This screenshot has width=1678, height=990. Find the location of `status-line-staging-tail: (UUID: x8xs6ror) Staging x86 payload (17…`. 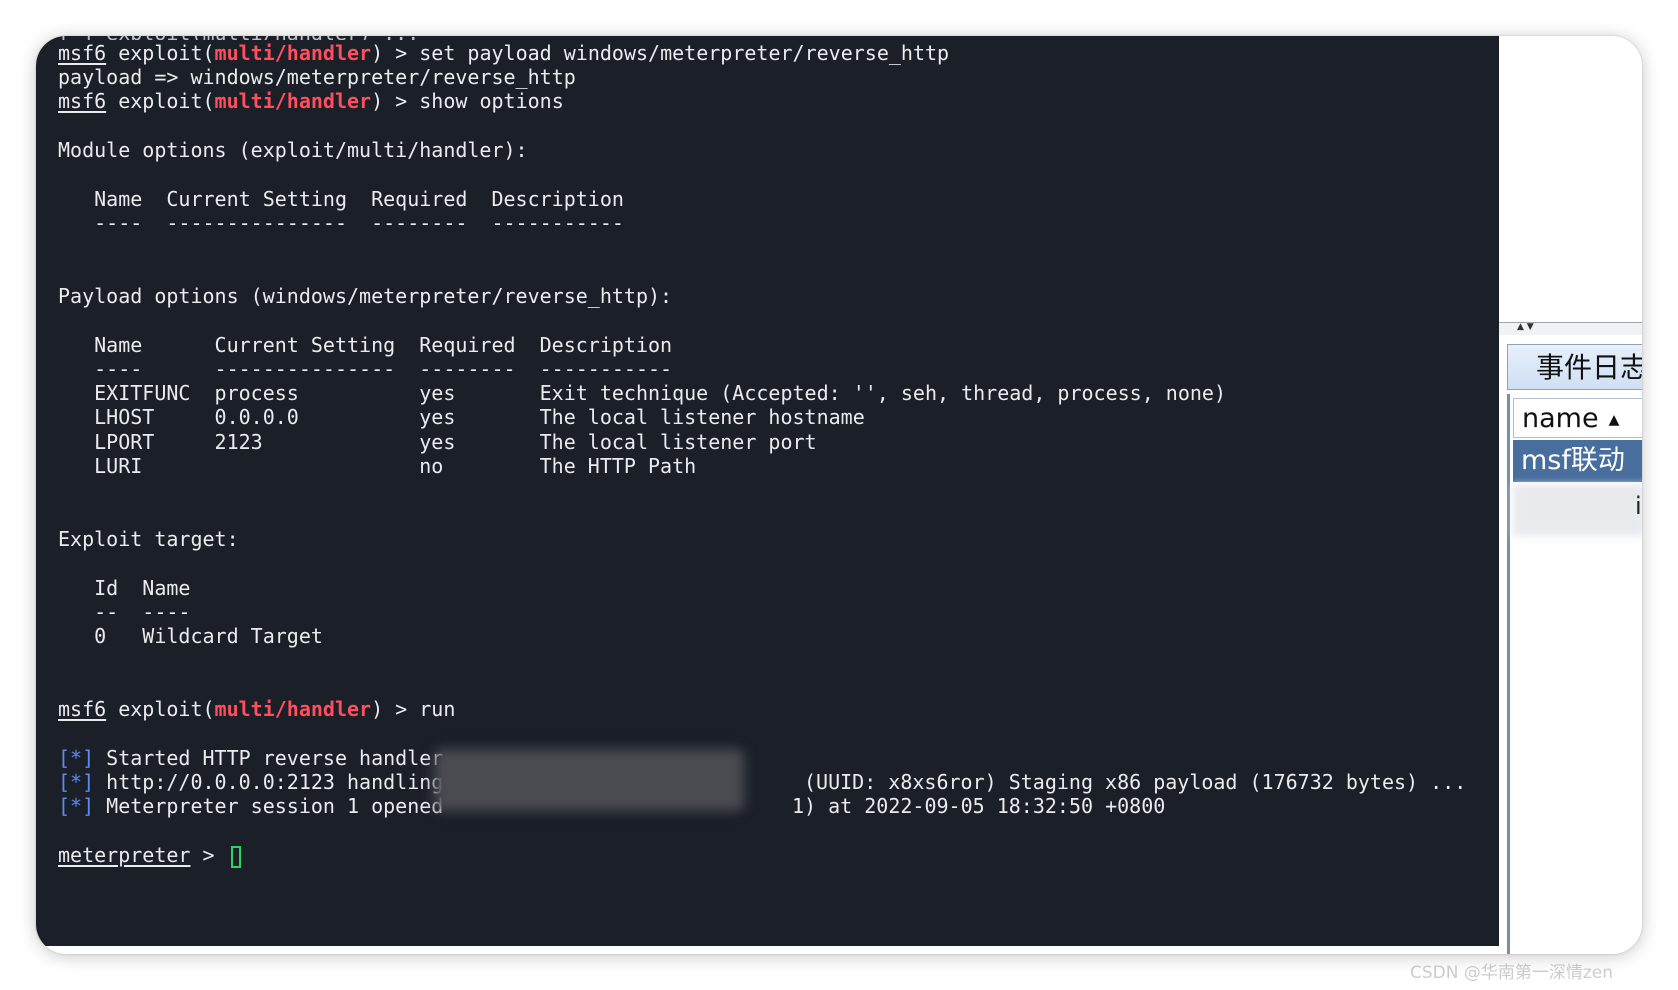

status-line-staging-tail: (UUID: x8xs6ror) Staging x86 payload (17… is located at coordinates (1135, 782).